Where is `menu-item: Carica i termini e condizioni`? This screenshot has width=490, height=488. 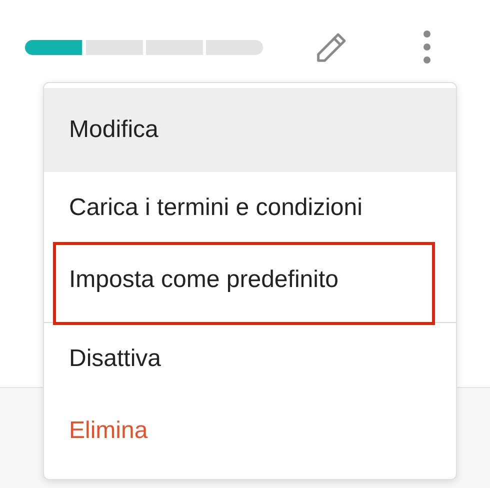
menu-item: Carica i termini e condizioni is located at coordinates (250, 208).